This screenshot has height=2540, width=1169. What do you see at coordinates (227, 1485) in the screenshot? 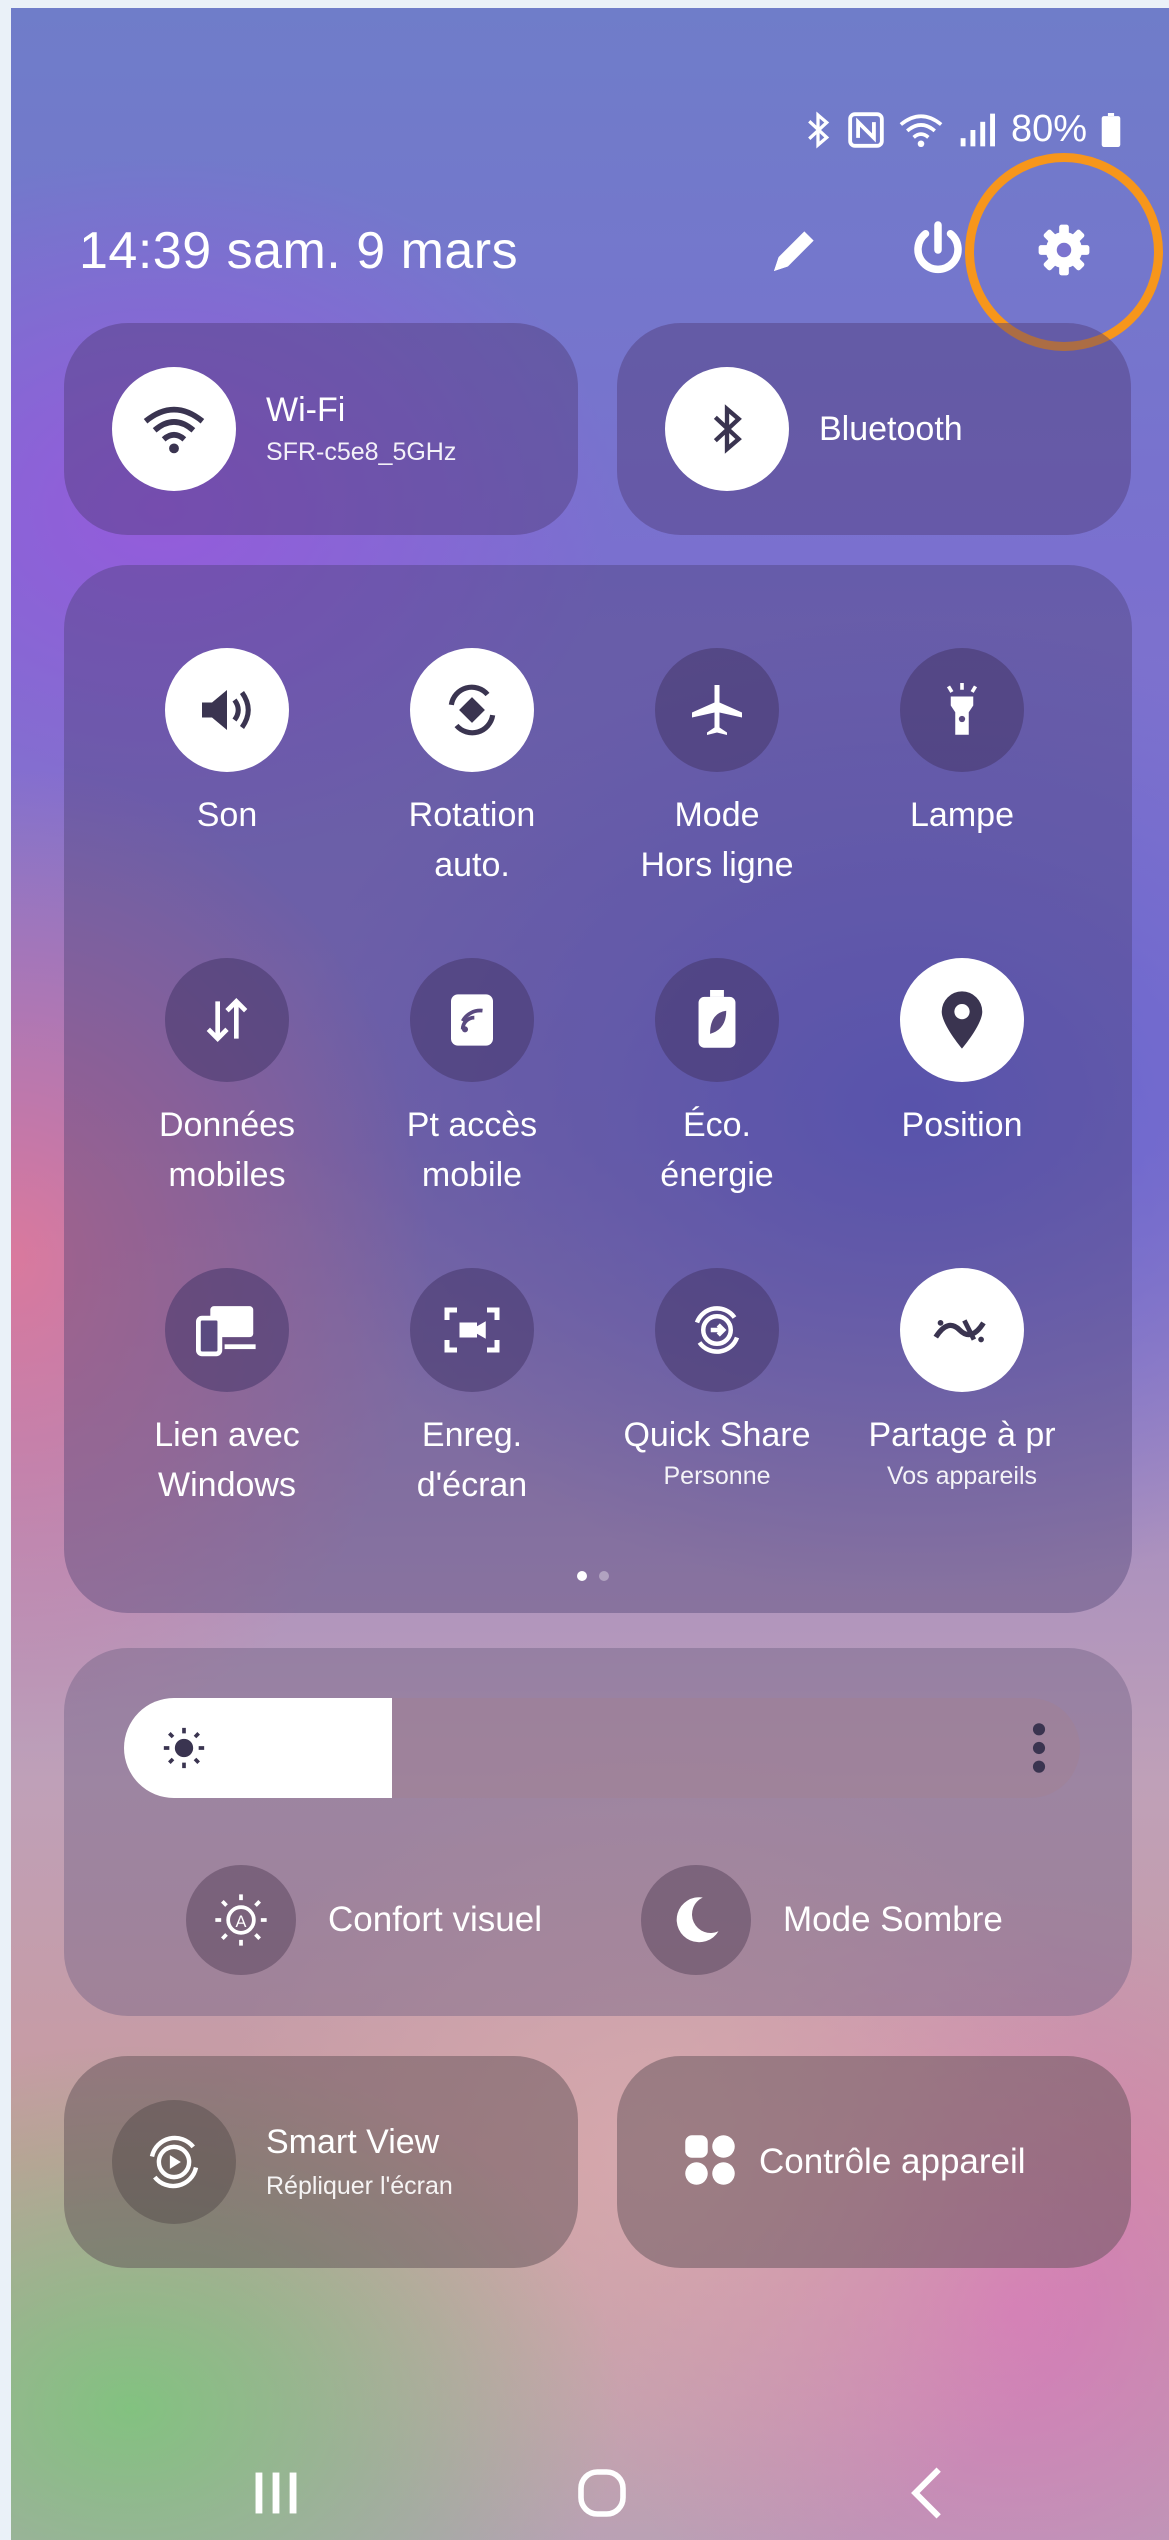
I see `tile-label-line2: Windows` at bounding box center [227, 1485].